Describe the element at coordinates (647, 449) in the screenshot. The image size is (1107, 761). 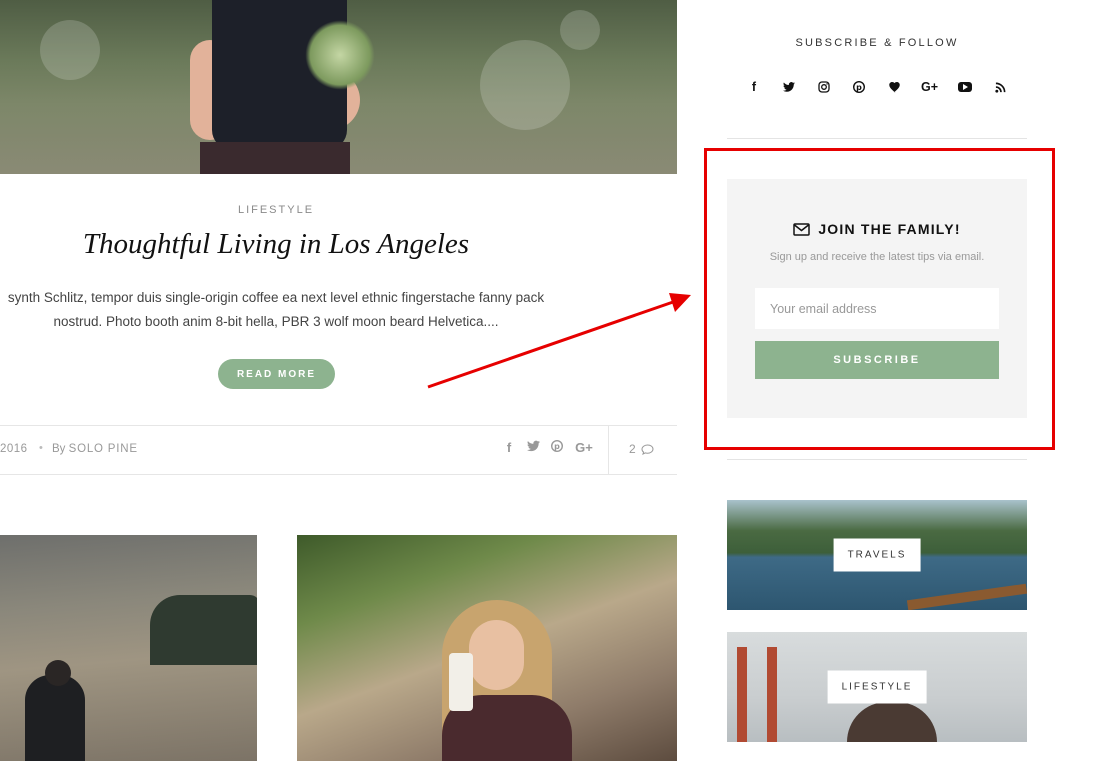
I see `comment-icon` at that location.